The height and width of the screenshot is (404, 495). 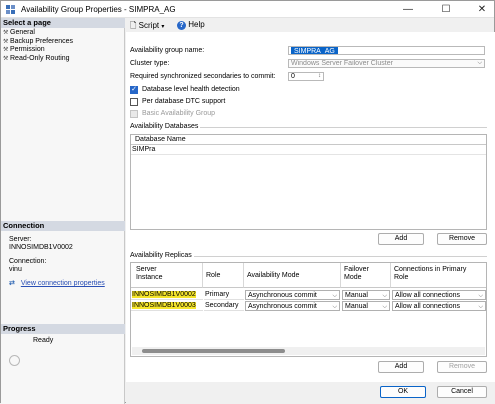 What do you see at coordinates (38, 42) in the screenshot?
I see `page-item-backup-preferences: ⚒ Backup Preferences` at bounding box center [38, 42].